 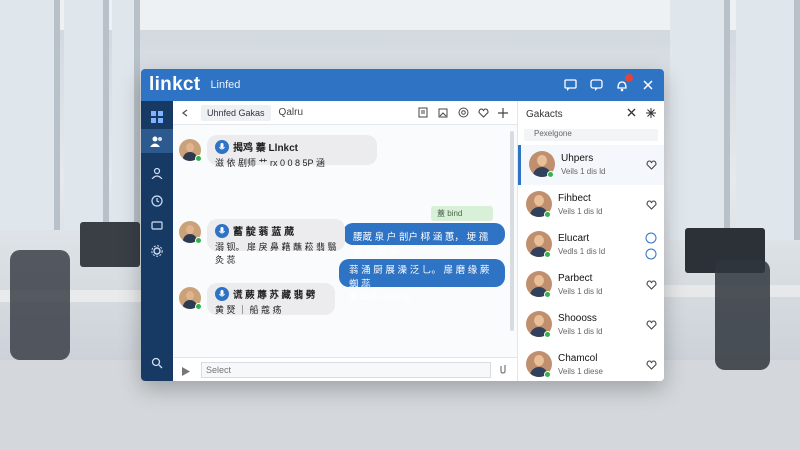 What do you see at coordinates (623, 83) in the screenshot?
I see `bell-icon` at bounding box center [623, 83].